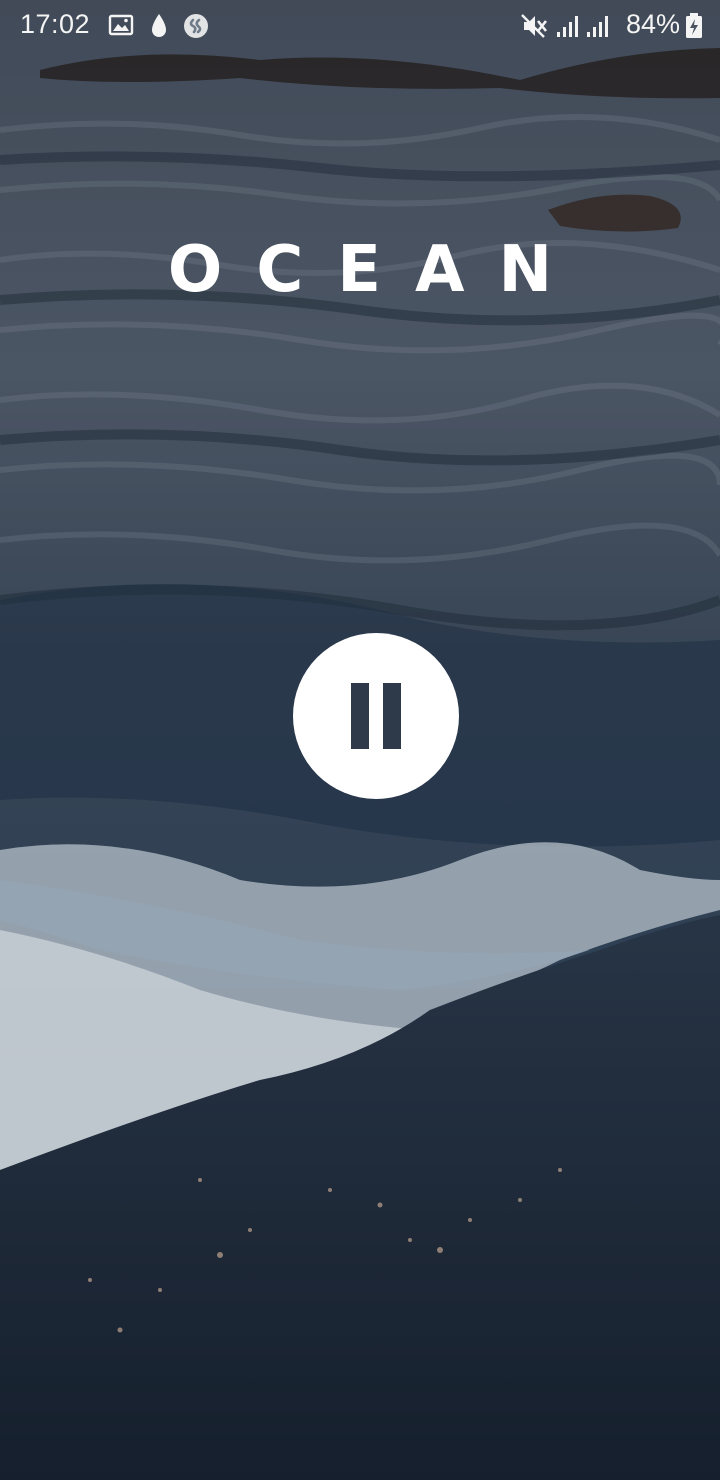  I want to click on status-time: 17:02, so click(55, 24).